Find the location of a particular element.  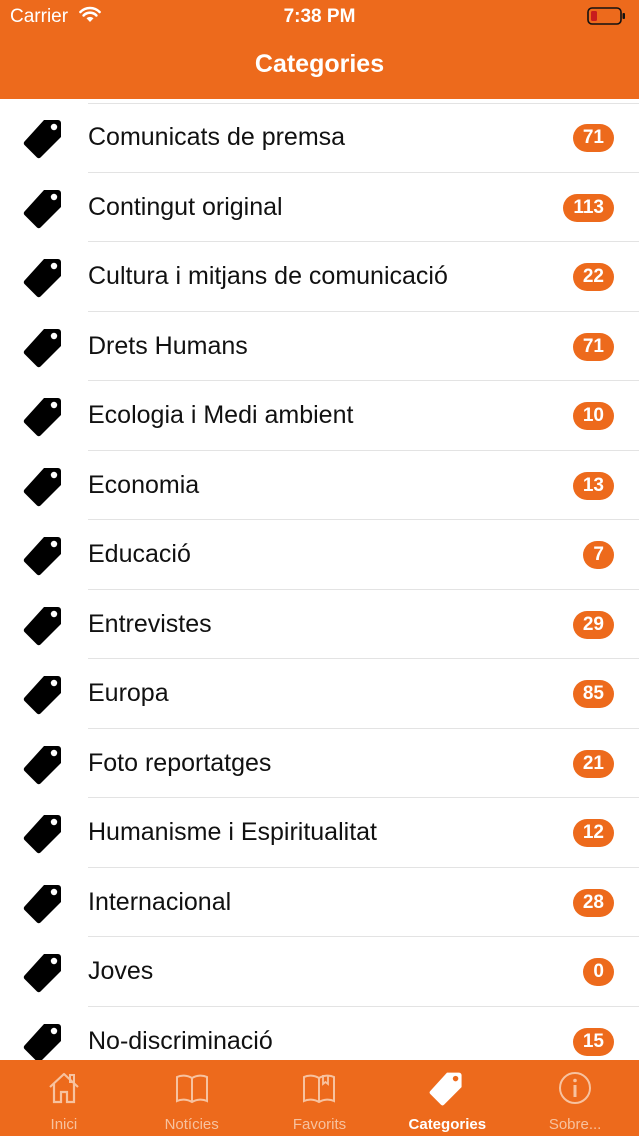

page-title: Categories is located at coordinates (319, 64).